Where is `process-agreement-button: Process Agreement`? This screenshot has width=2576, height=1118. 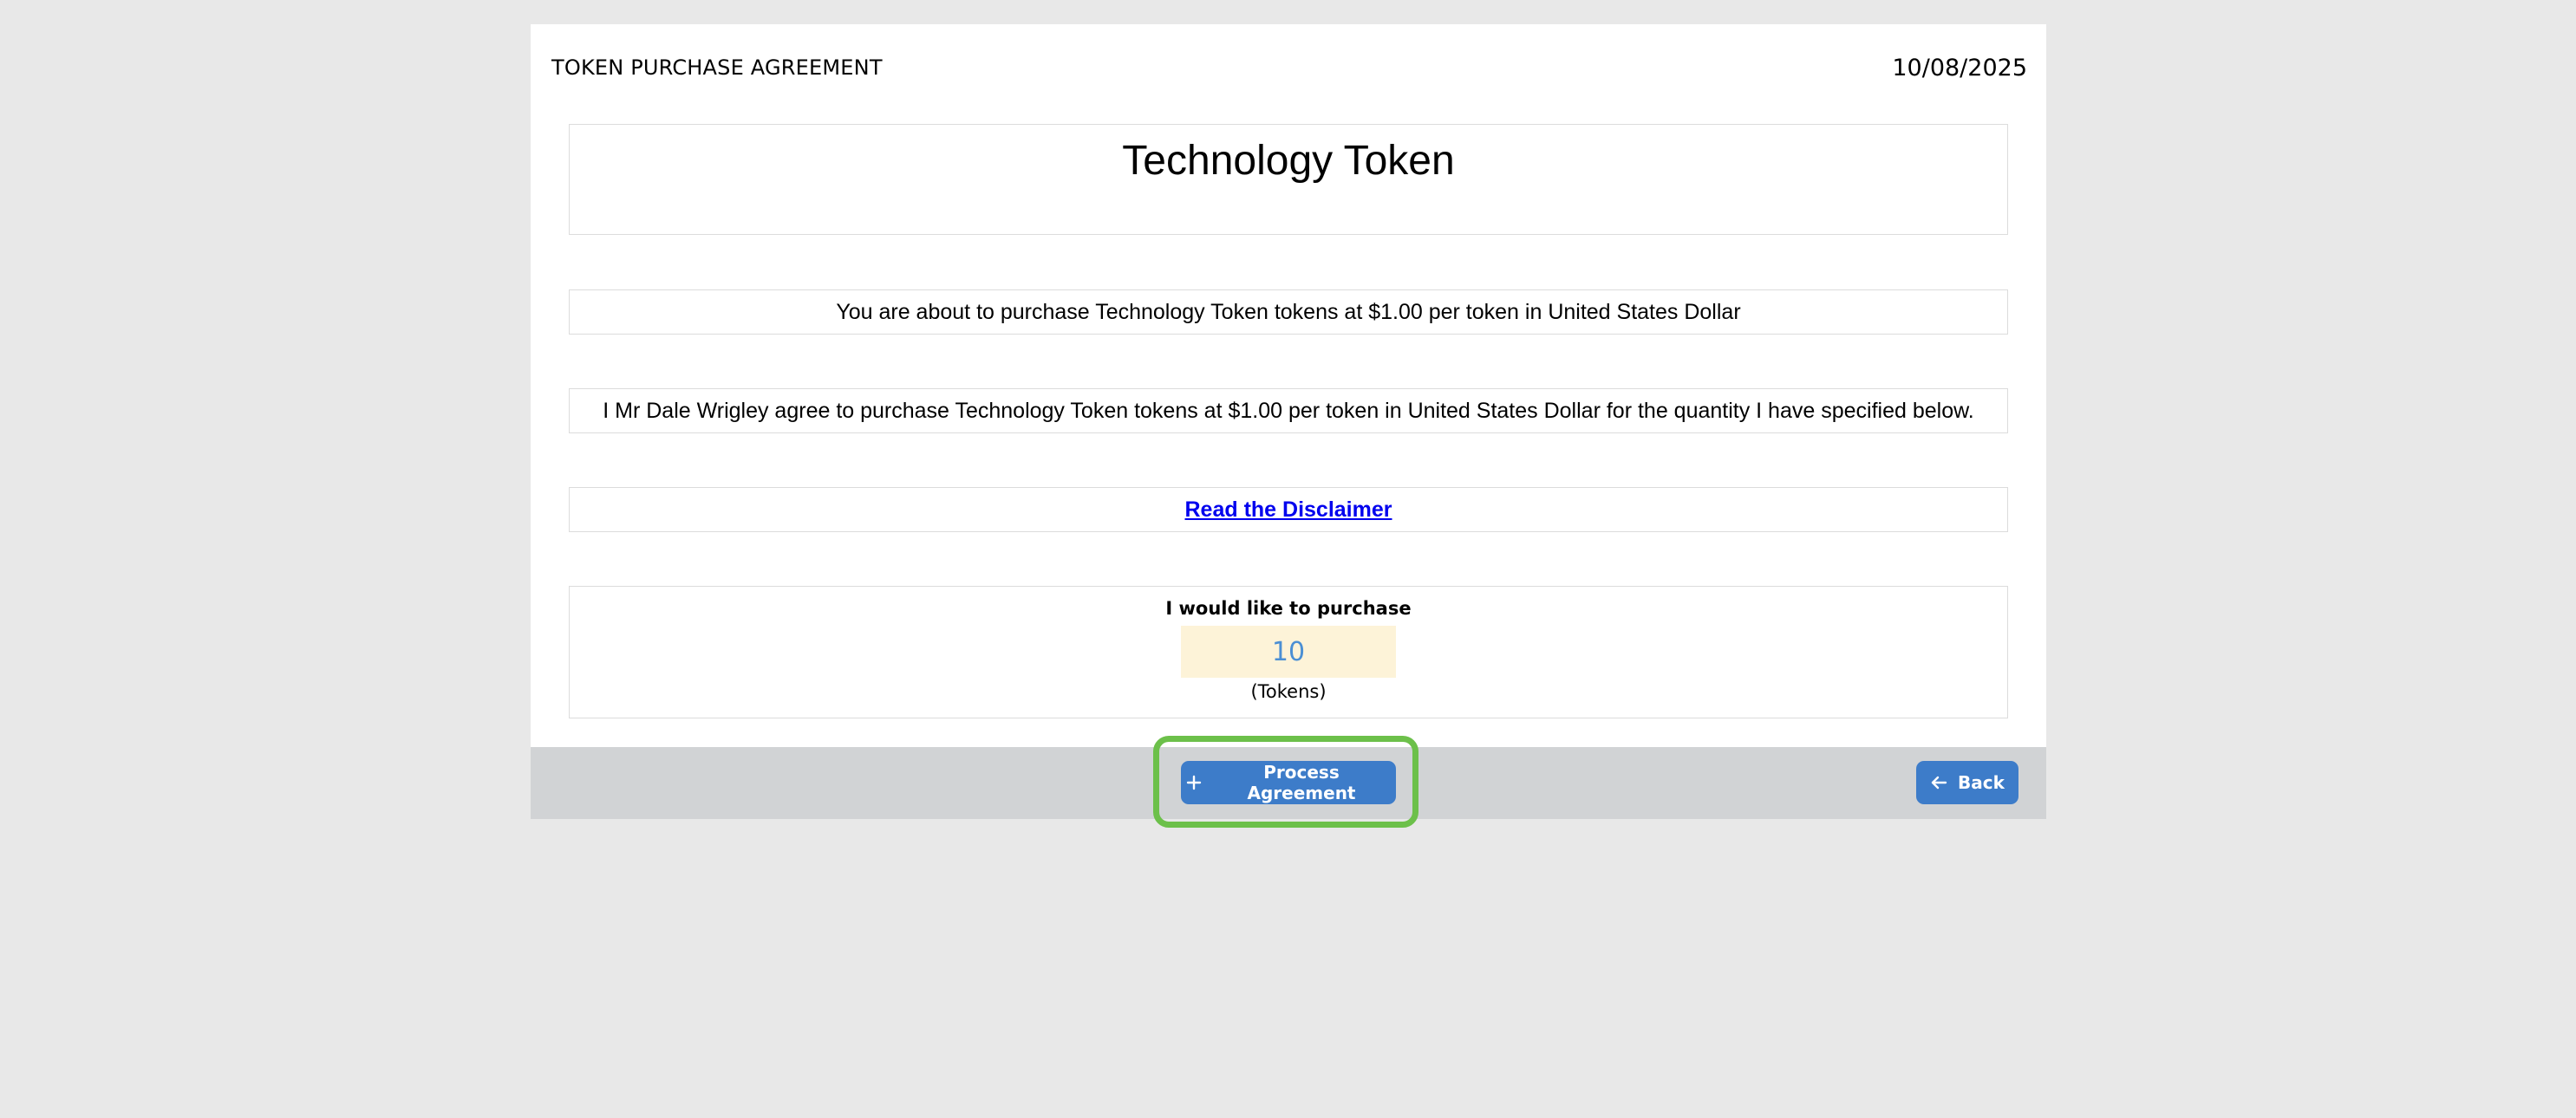 process-agreement-button: Process Agreement is located at coordinates (1289, 782).